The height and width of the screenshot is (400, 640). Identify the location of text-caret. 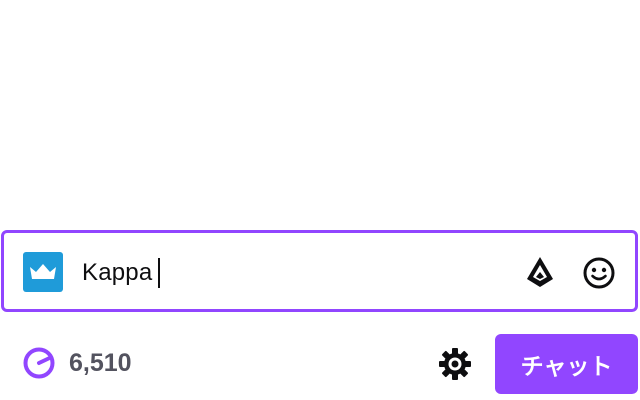
(159, 273).